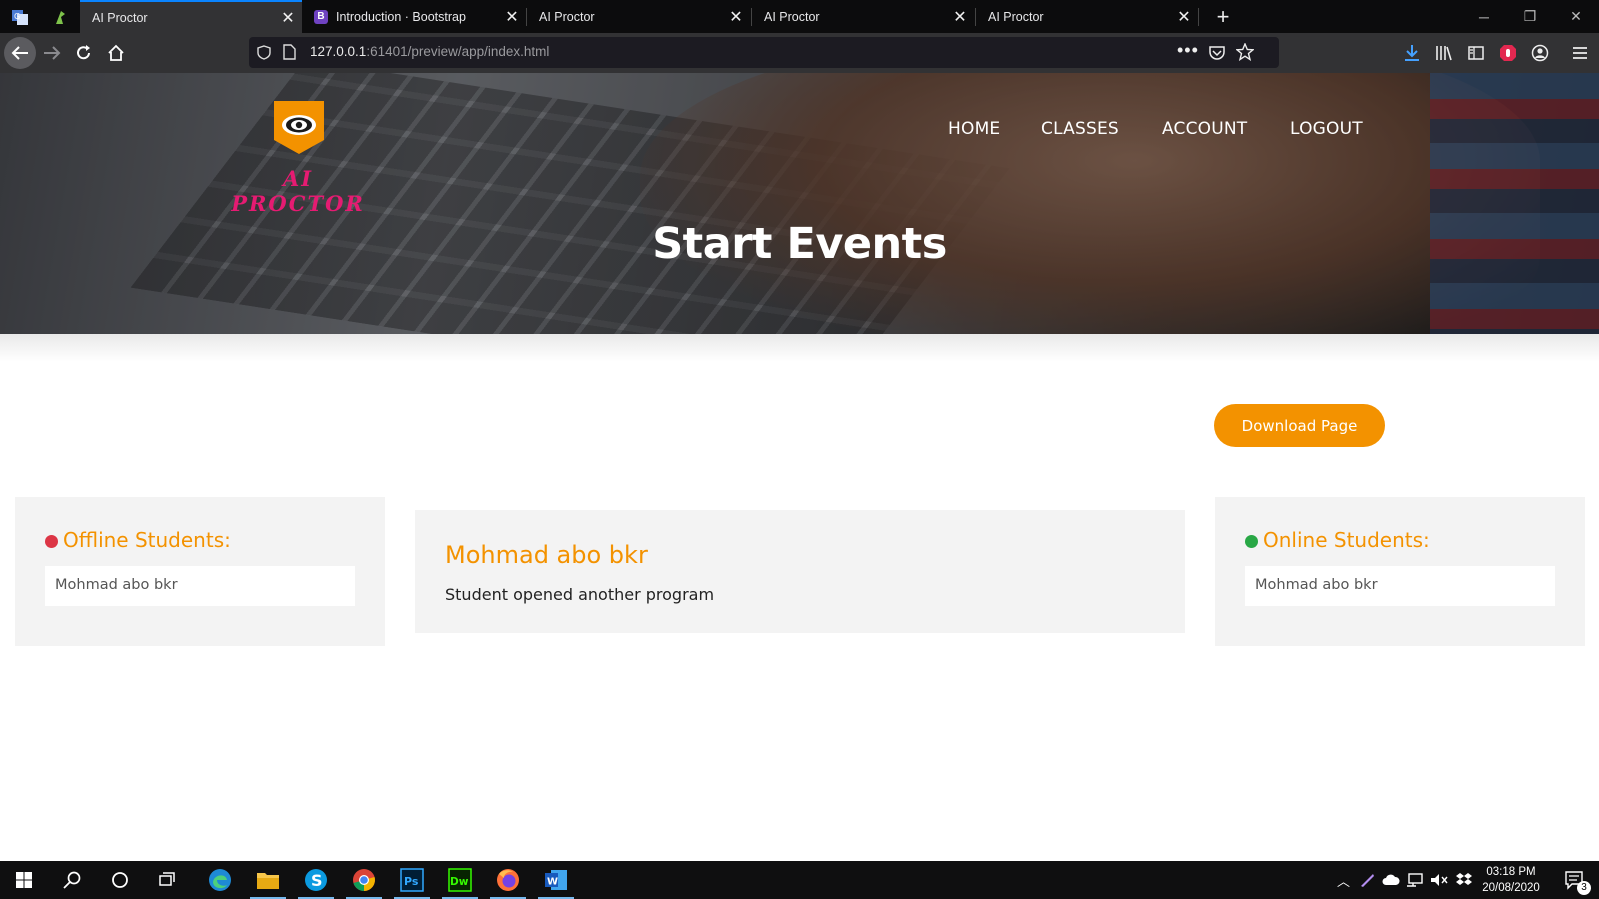 The width and height of the screenshot is (1599, 899). I want to click on back-button, so click(20, 53).